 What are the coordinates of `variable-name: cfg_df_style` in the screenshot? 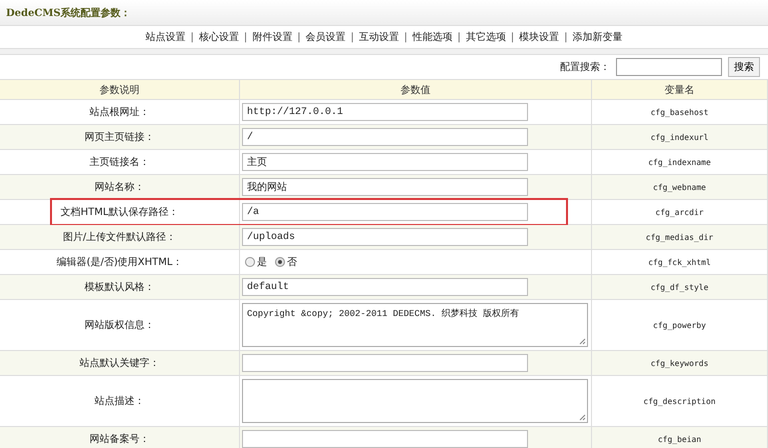 It's located at (679, 287).